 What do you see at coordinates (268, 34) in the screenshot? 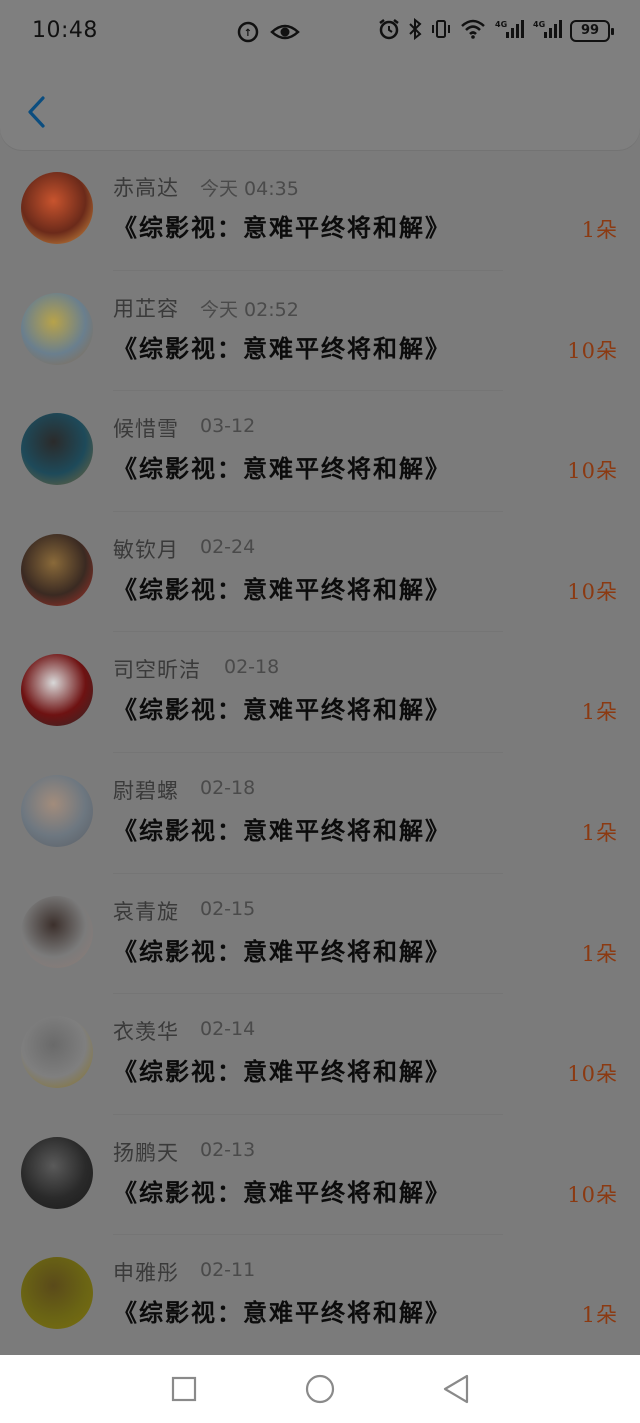
I see `status-mid-icons: ↑` at bounding box center [268, 34].